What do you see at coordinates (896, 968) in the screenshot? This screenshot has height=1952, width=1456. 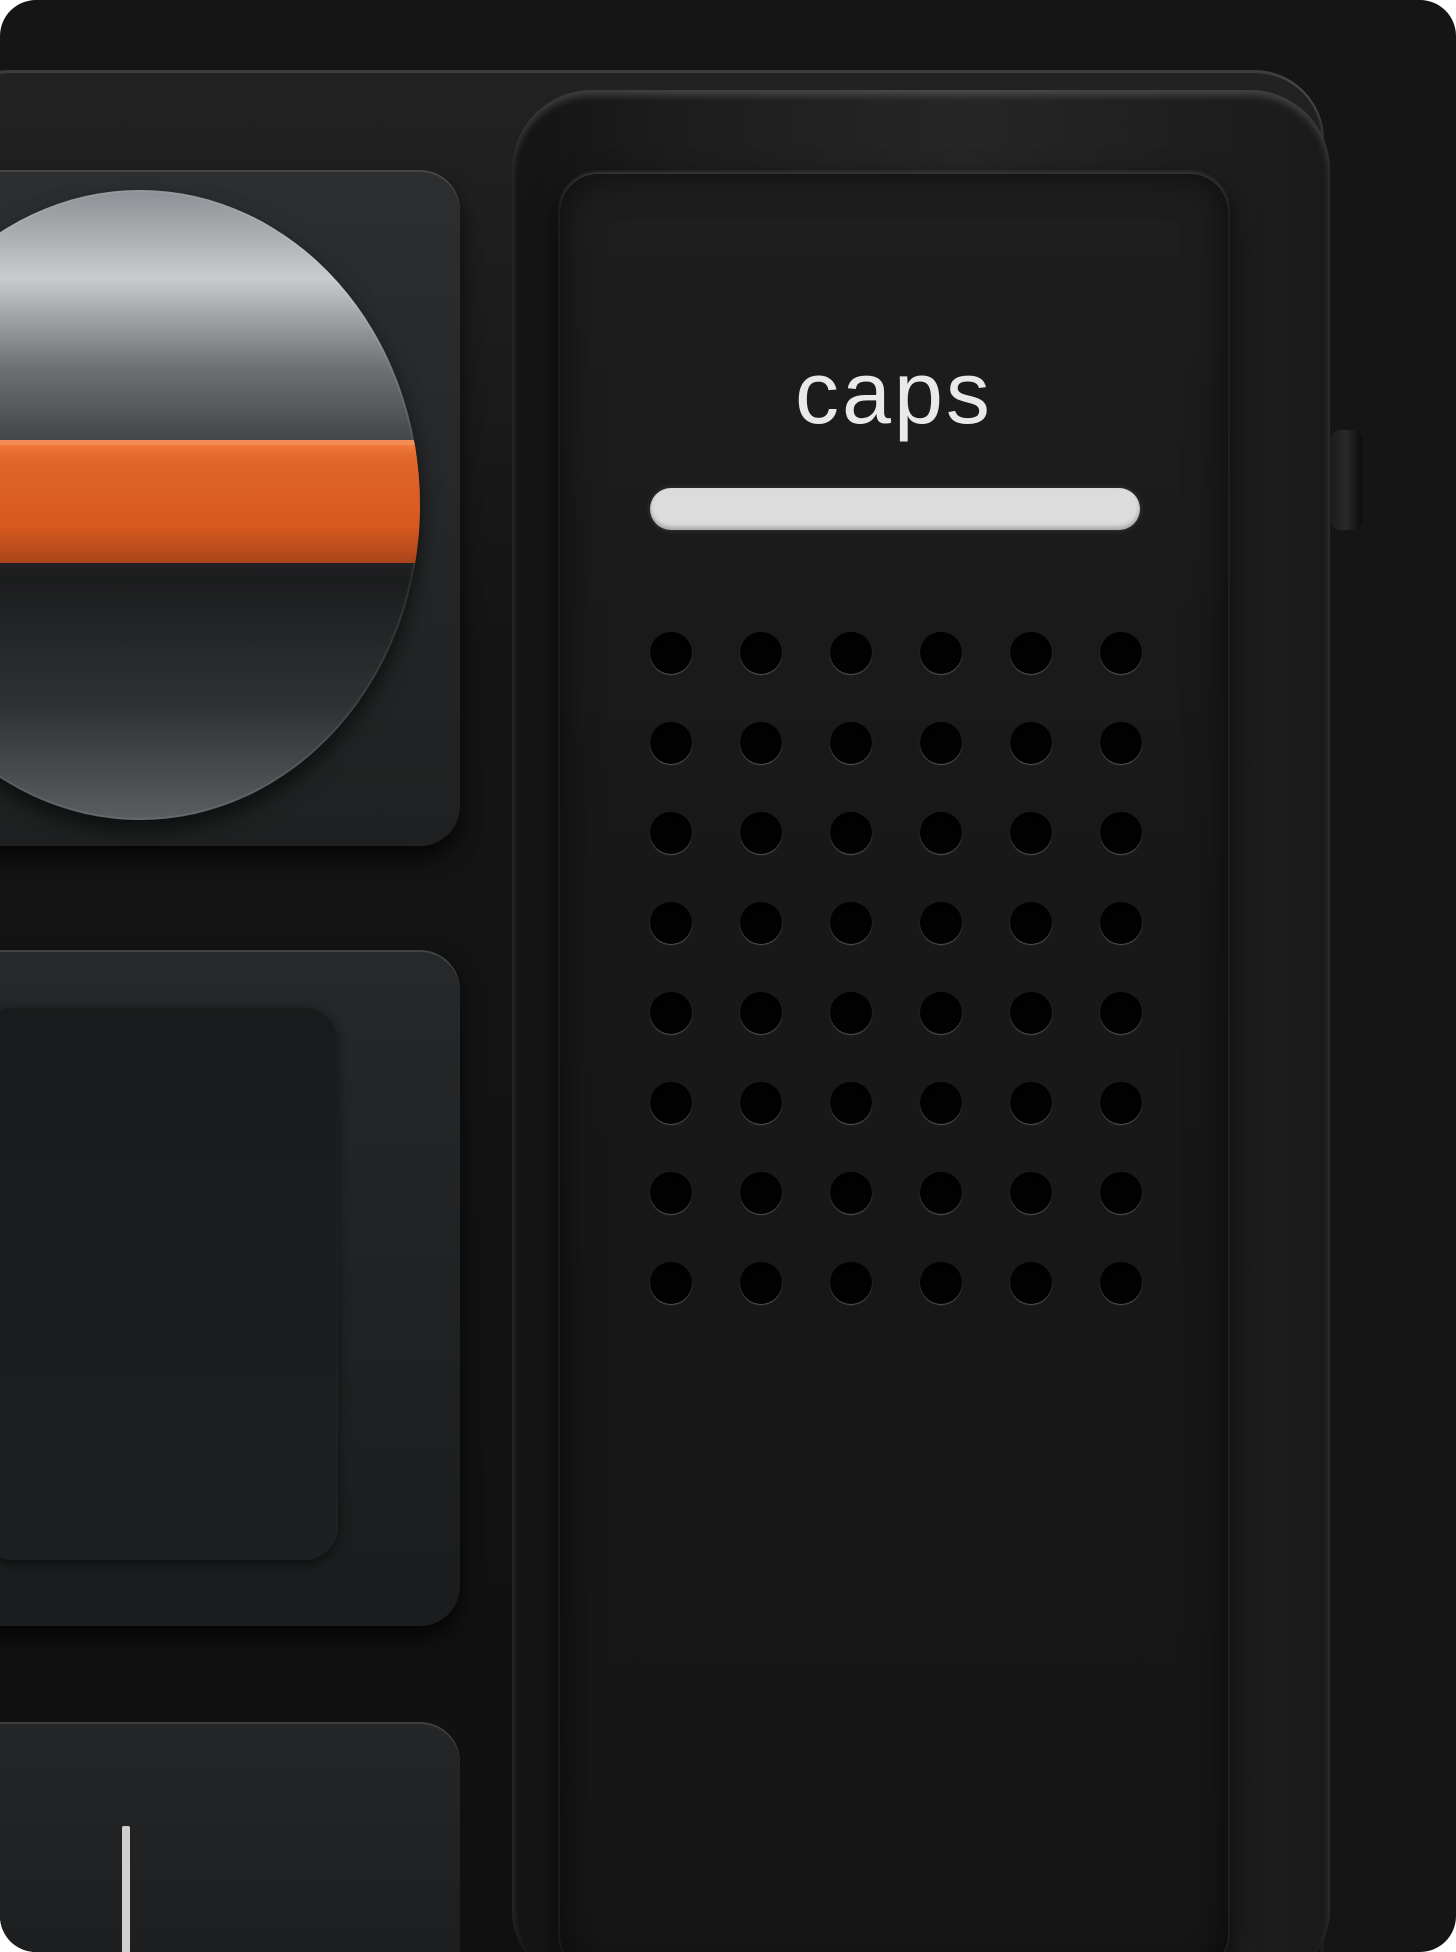 I see `speaker-grille` at bounding box center [896, 968].